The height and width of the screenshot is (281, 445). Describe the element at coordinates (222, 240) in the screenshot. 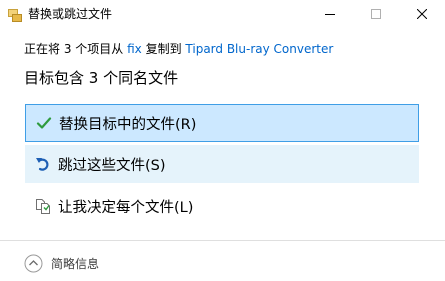

I see `footer-divider` at that location.